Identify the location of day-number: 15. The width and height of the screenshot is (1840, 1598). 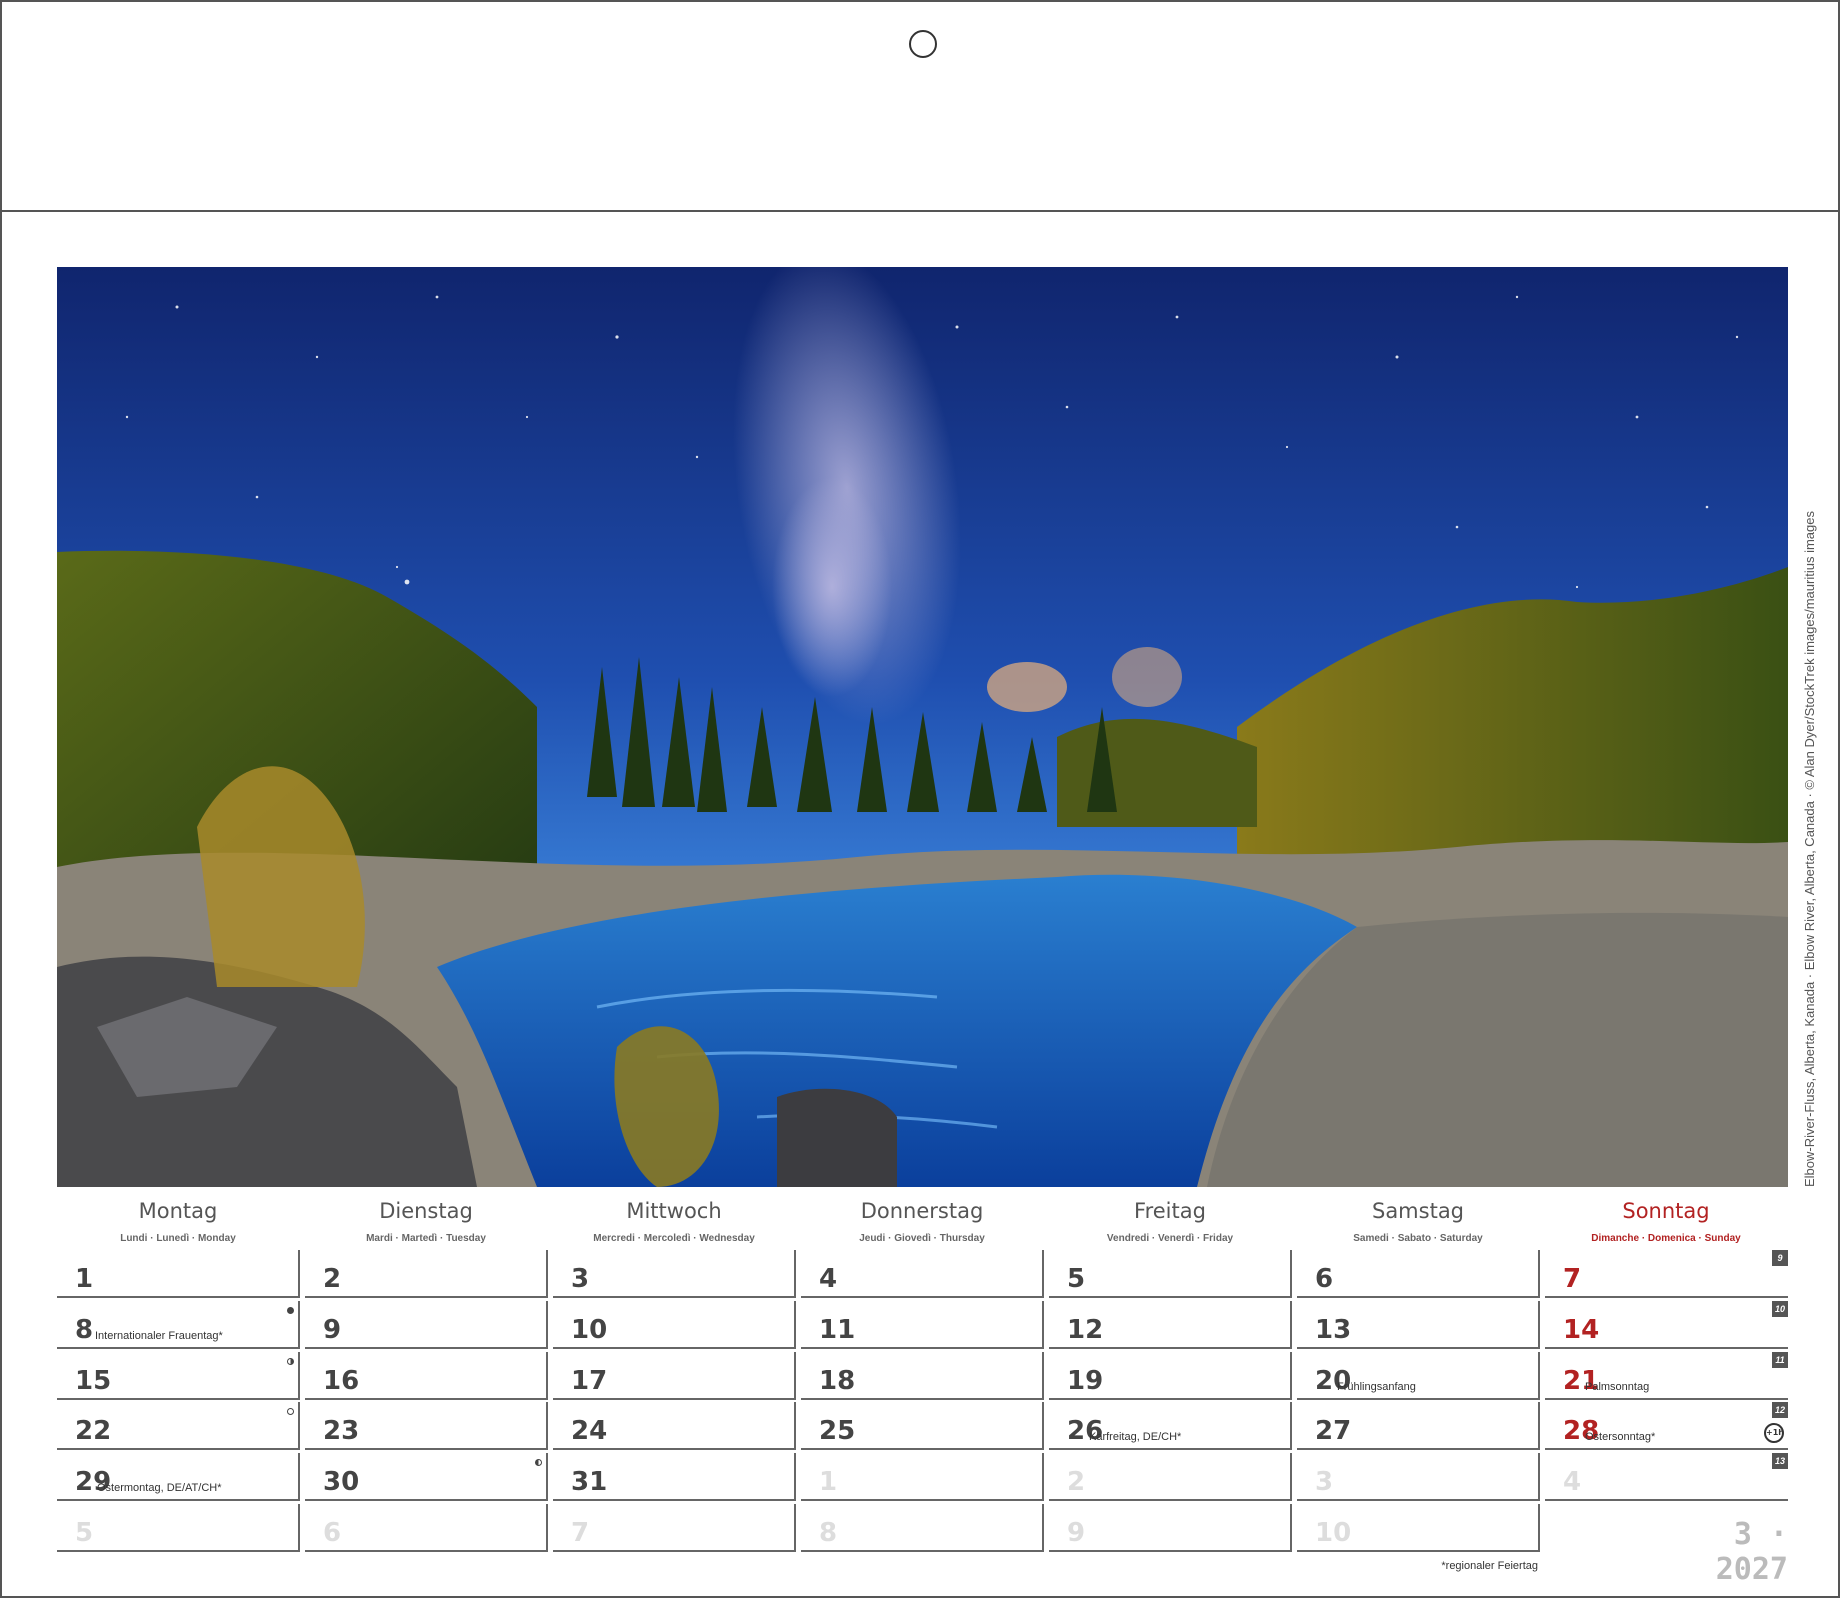
(93, 1381).